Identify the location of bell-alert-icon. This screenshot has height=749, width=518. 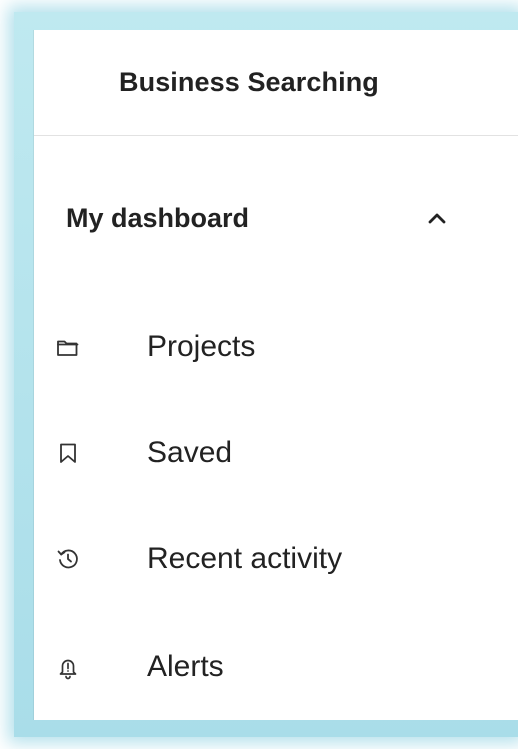
(68, 667).